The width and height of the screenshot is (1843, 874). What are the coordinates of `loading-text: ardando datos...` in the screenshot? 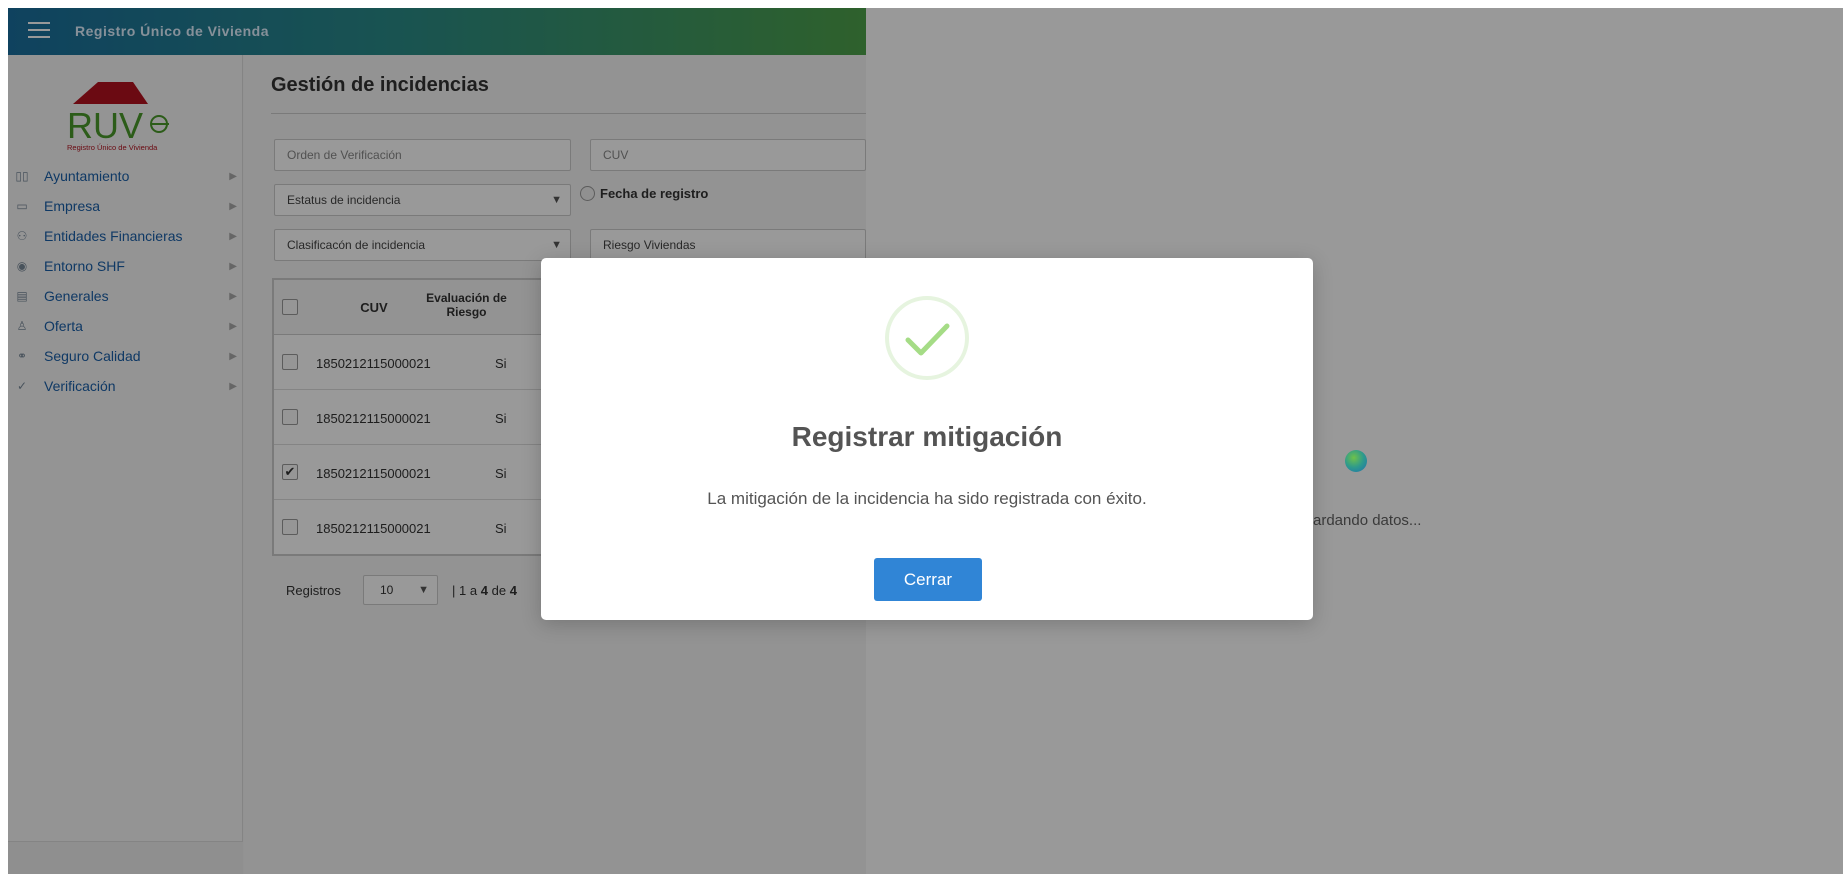 It's located at (1367, 520).